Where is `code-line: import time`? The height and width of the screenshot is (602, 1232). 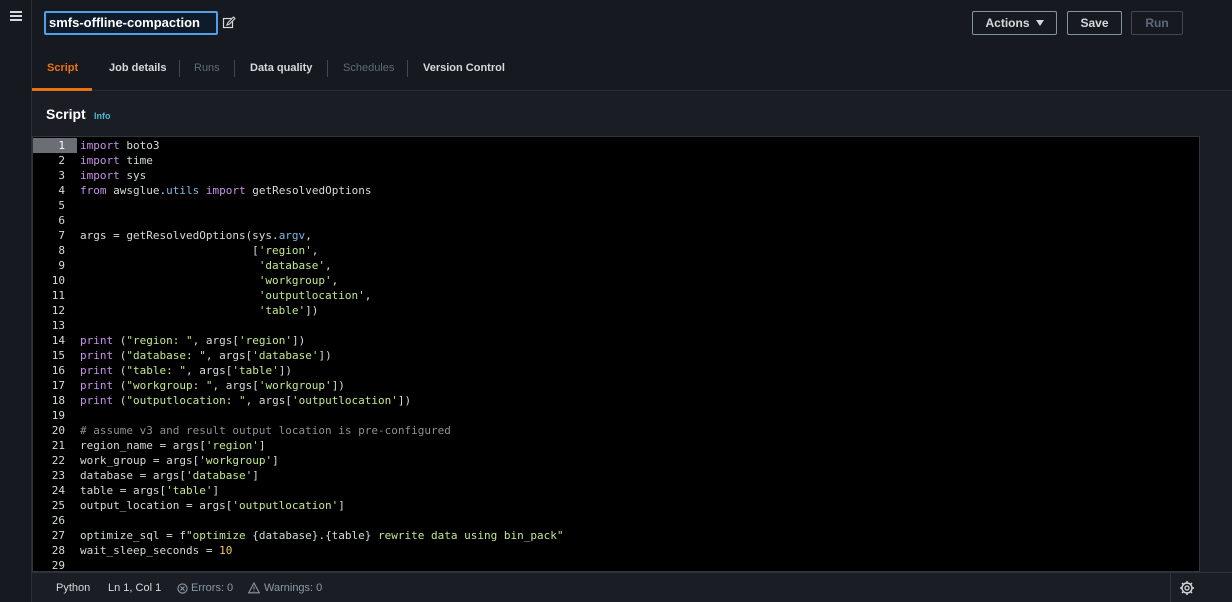
code-line: import time is located at coordinates (116, 160).